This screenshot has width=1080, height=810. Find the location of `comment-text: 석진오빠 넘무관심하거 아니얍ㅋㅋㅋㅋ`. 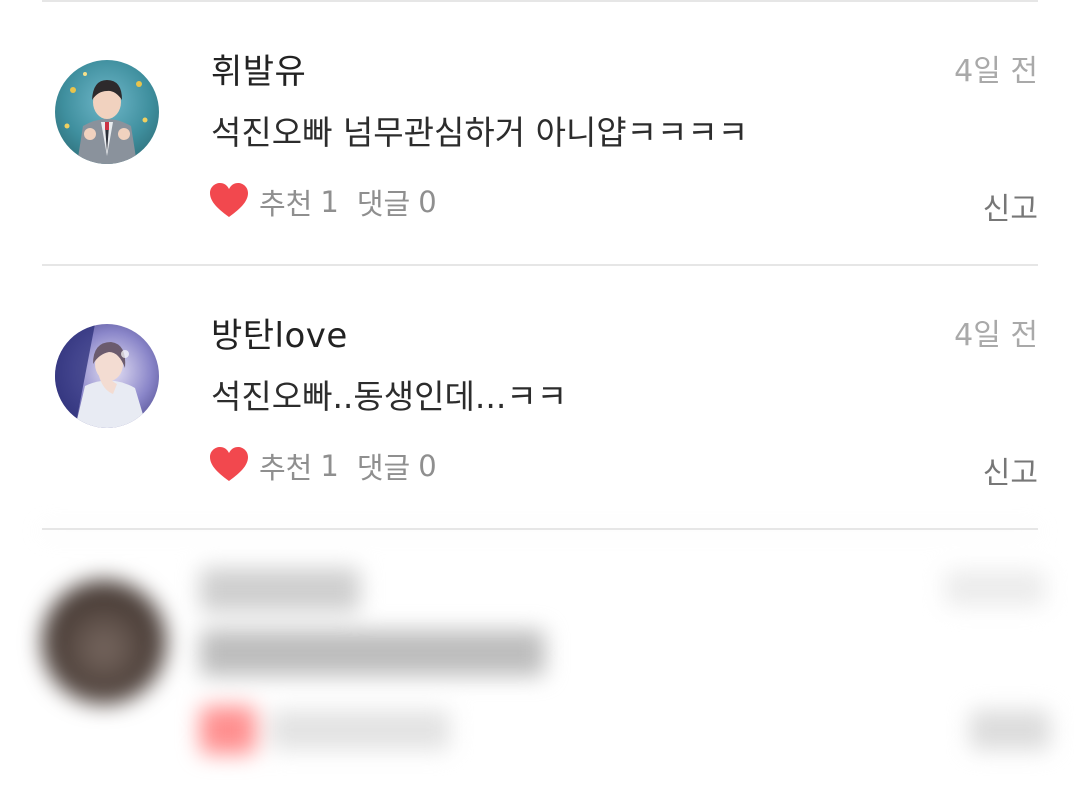

comment-text: 석진오빠 넘무관심하거 아니얍ㅋㅋㅋㅋ is located at coordinates (480, 132).